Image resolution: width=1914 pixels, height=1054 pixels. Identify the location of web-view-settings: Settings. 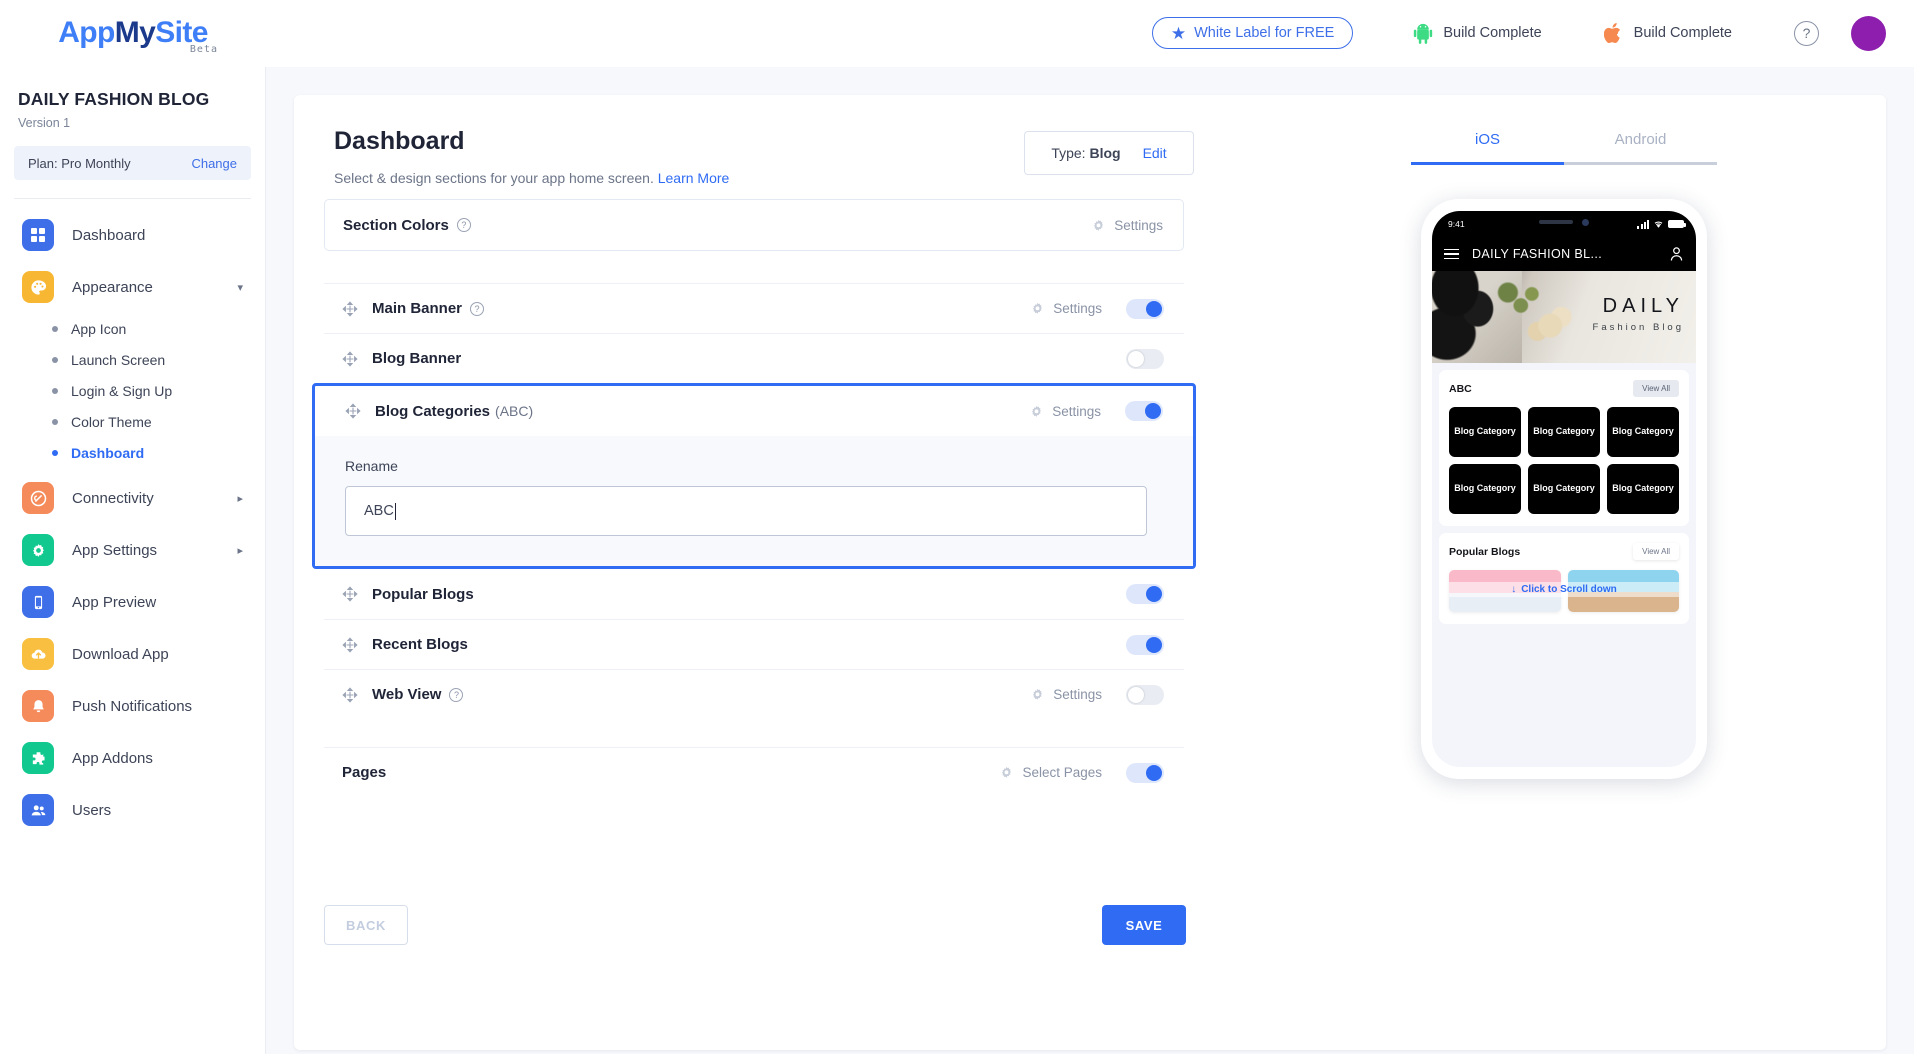
(1066, 694).